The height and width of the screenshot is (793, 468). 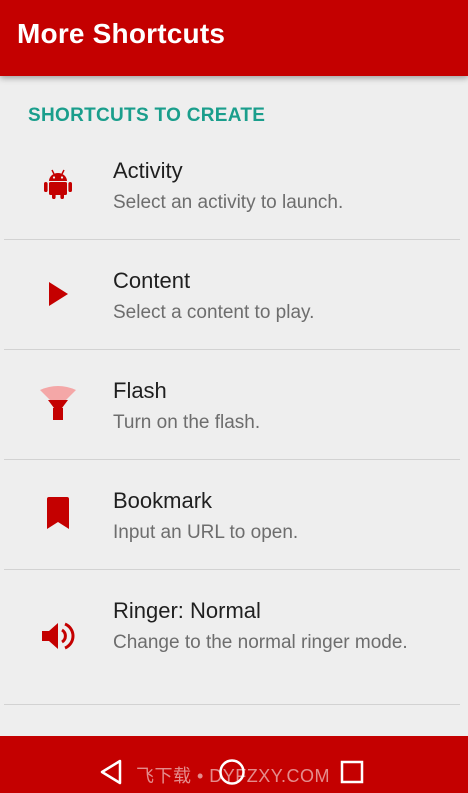 I want to click on item-title: Content, so click(x=152, y=280).